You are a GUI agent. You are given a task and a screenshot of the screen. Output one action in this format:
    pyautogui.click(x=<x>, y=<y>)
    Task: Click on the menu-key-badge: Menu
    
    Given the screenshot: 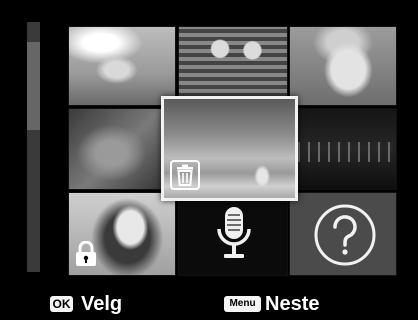 What is the action you would take?
    pyautogui.click(x=242, y=304)
    